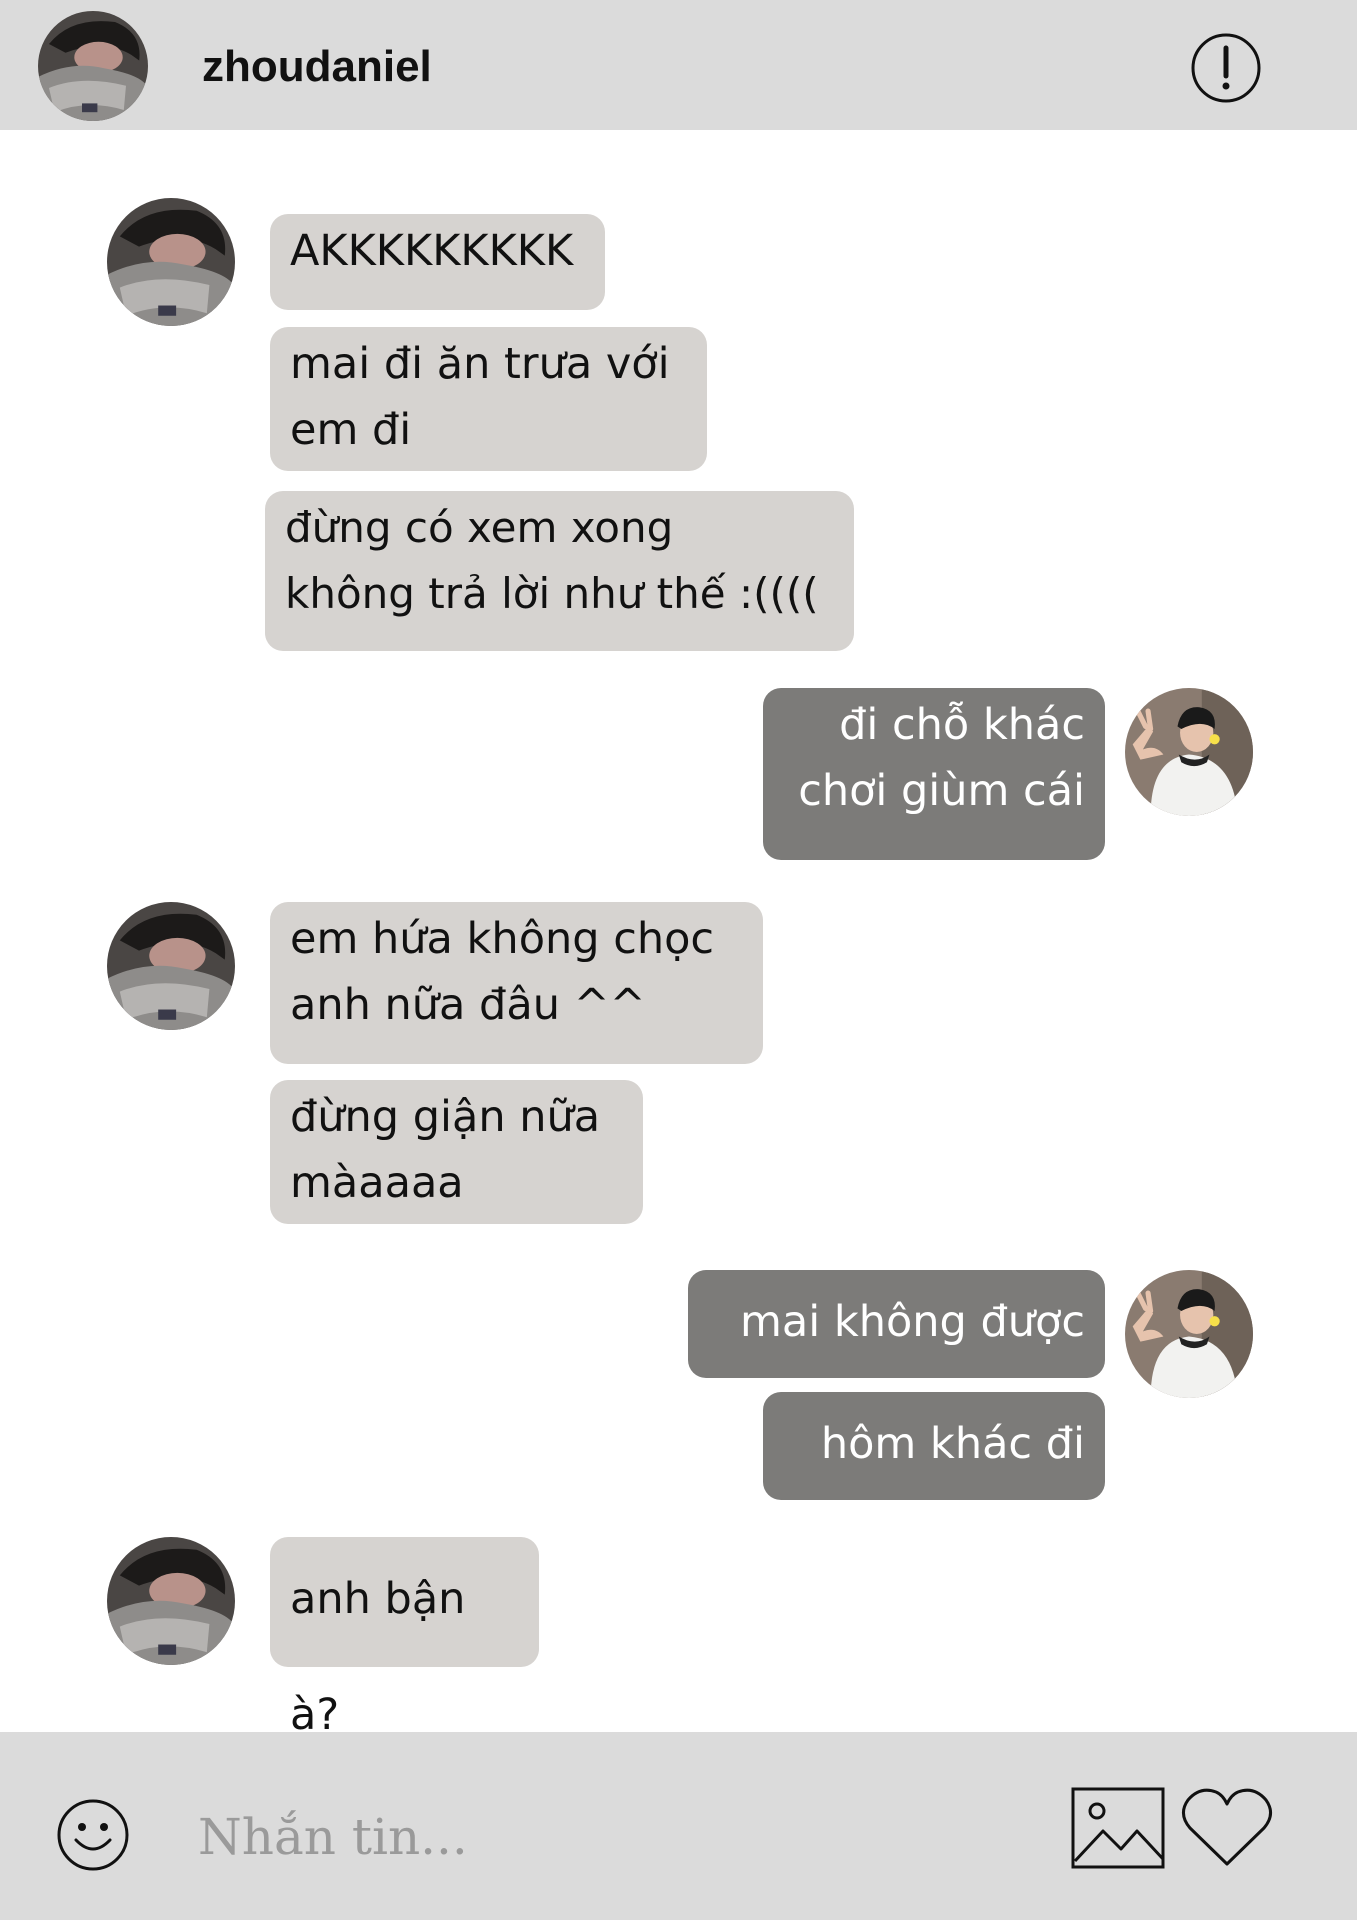 The image size is (1357, 1920). I want to click on heart-icon, so click(1227, 1827).